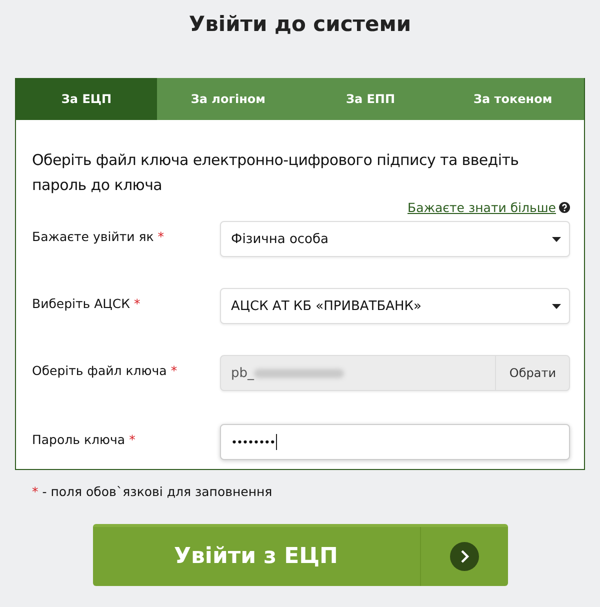 Image resolution: width=600 pixels, height=607 pixels. I want to click on password-field: ••••••••, so click(395, 442).